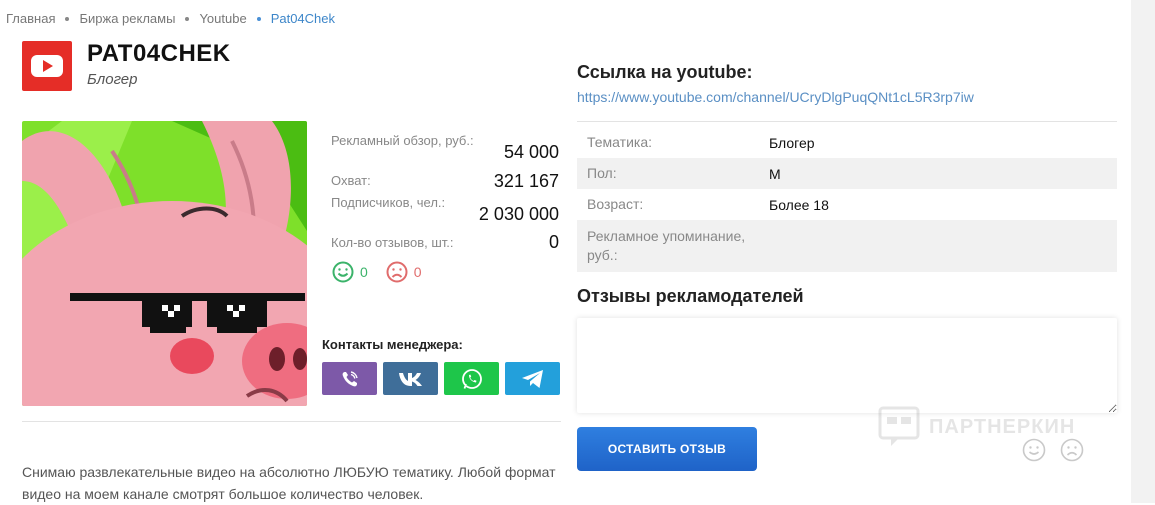 This screenshot has width=1155, height=505. Describe the element at coordinates (602, 173) in the screenshot. I see `info-label: Пол:` at that location.